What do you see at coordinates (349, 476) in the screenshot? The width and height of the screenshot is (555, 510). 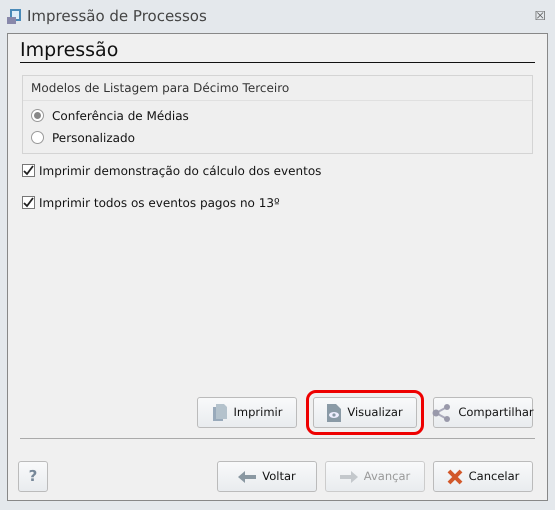 I see `right-arrow-icon` at bounding box center [349, 476].